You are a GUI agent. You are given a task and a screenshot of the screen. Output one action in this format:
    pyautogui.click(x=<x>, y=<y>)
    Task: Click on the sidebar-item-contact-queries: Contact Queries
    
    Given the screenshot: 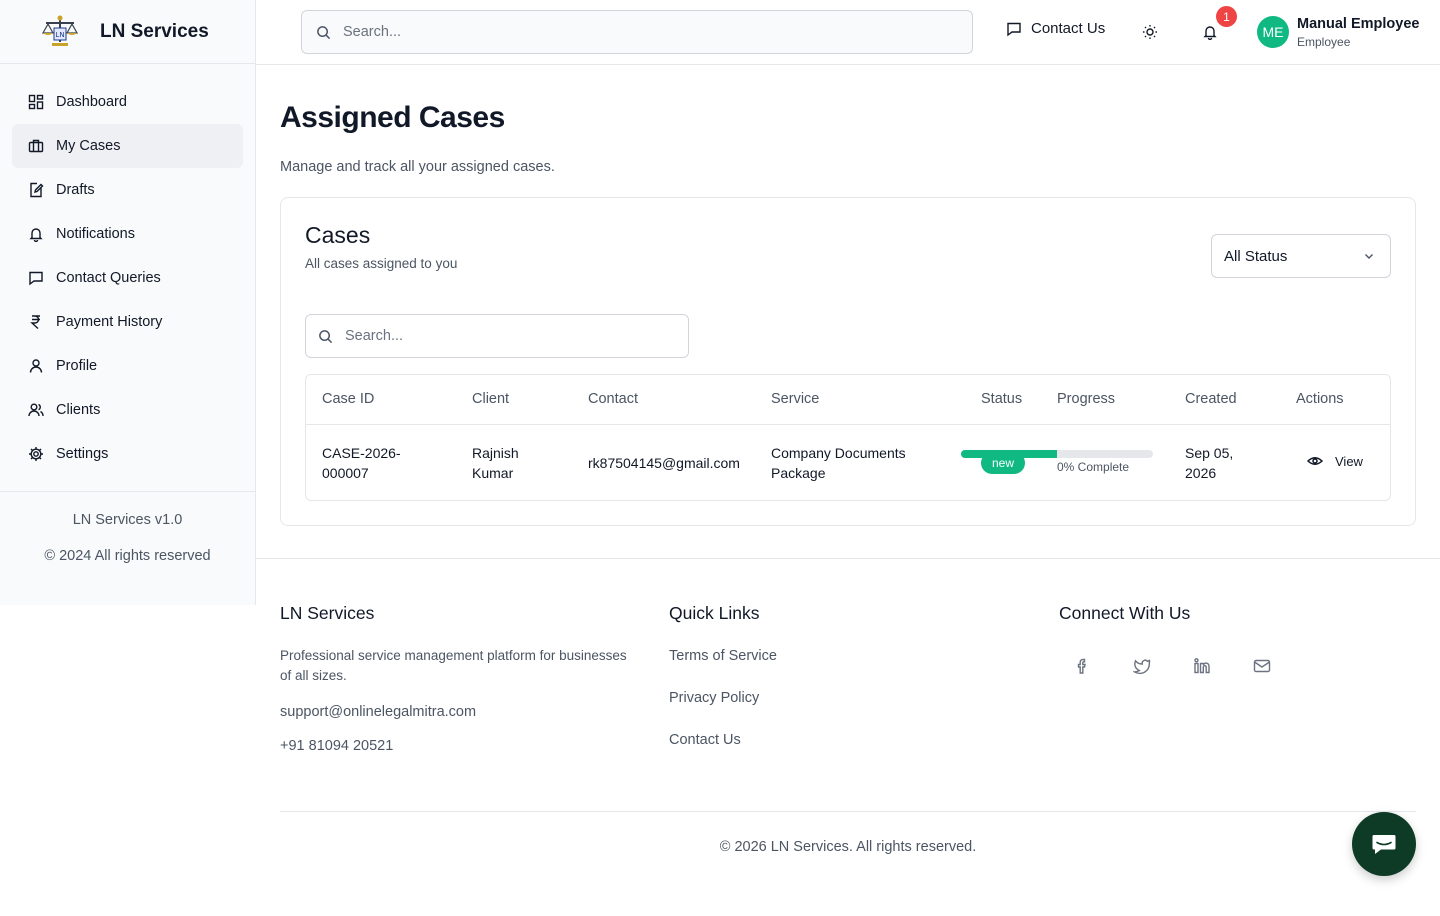 What is the action you would take?
    pyautogui.click(x=127, y=278)
    